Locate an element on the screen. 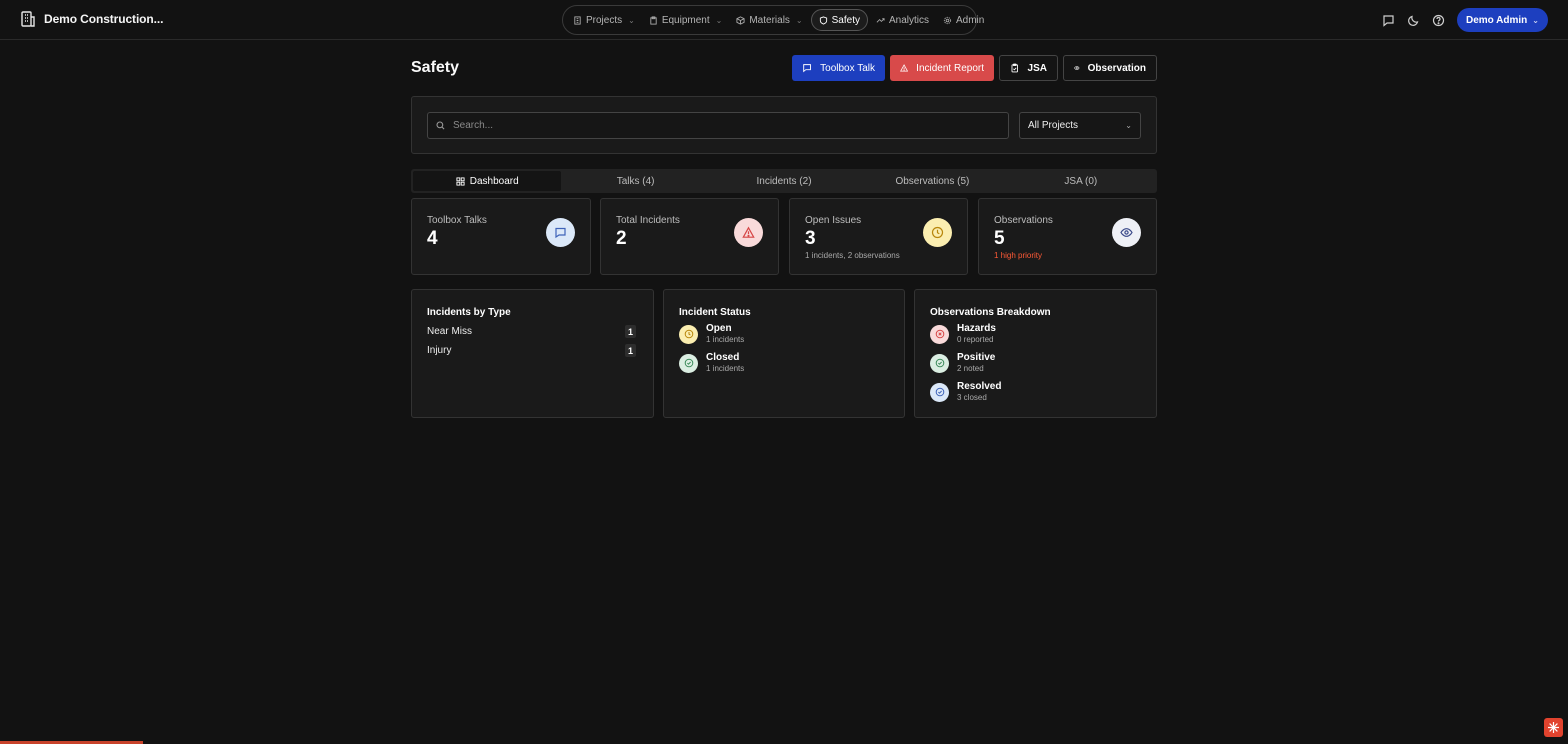 This screenshot has height=744, width=1568. tab-observations: Observations (5) is located at coordinates (932, 181).